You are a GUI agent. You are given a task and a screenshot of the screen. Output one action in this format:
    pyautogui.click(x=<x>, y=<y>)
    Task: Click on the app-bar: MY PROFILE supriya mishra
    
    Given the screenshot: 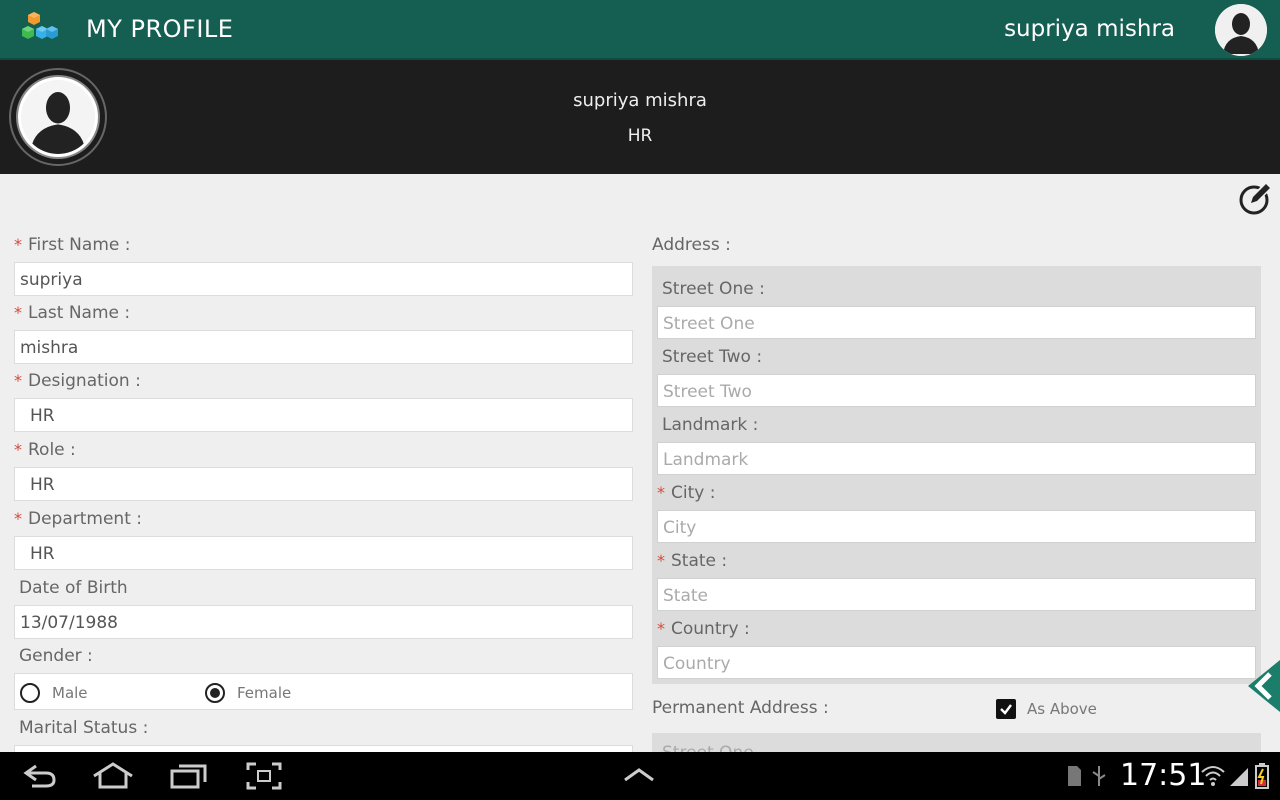 What is the action you would take?
    pyautogui.click(x=640, y=30)
    